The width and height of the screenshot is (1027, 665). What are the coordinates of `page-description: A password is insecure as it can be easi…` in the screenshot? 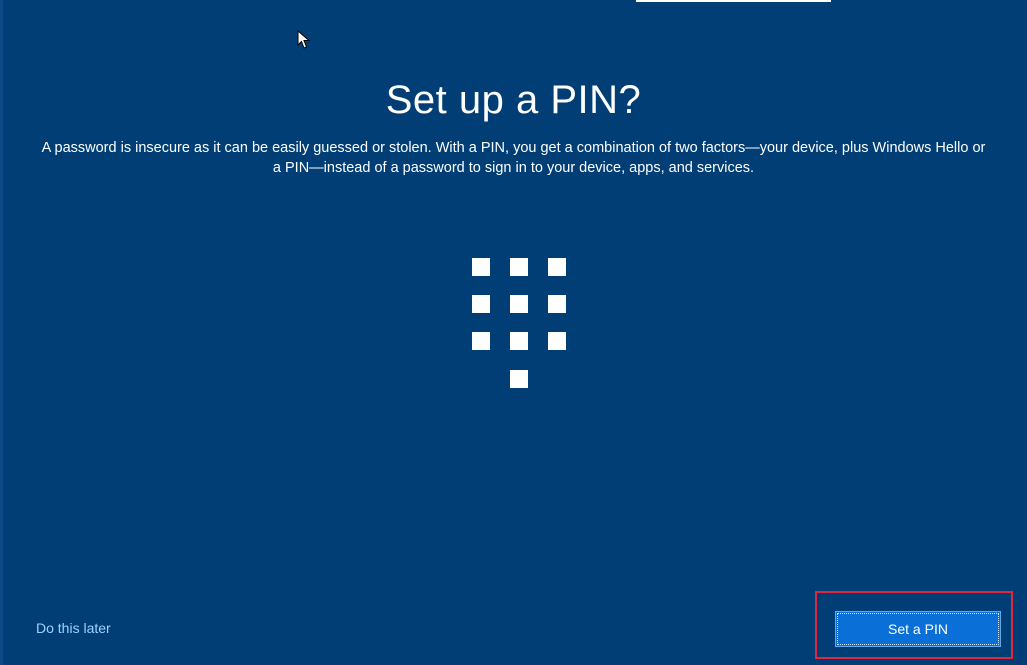 It's located at (513, 158).